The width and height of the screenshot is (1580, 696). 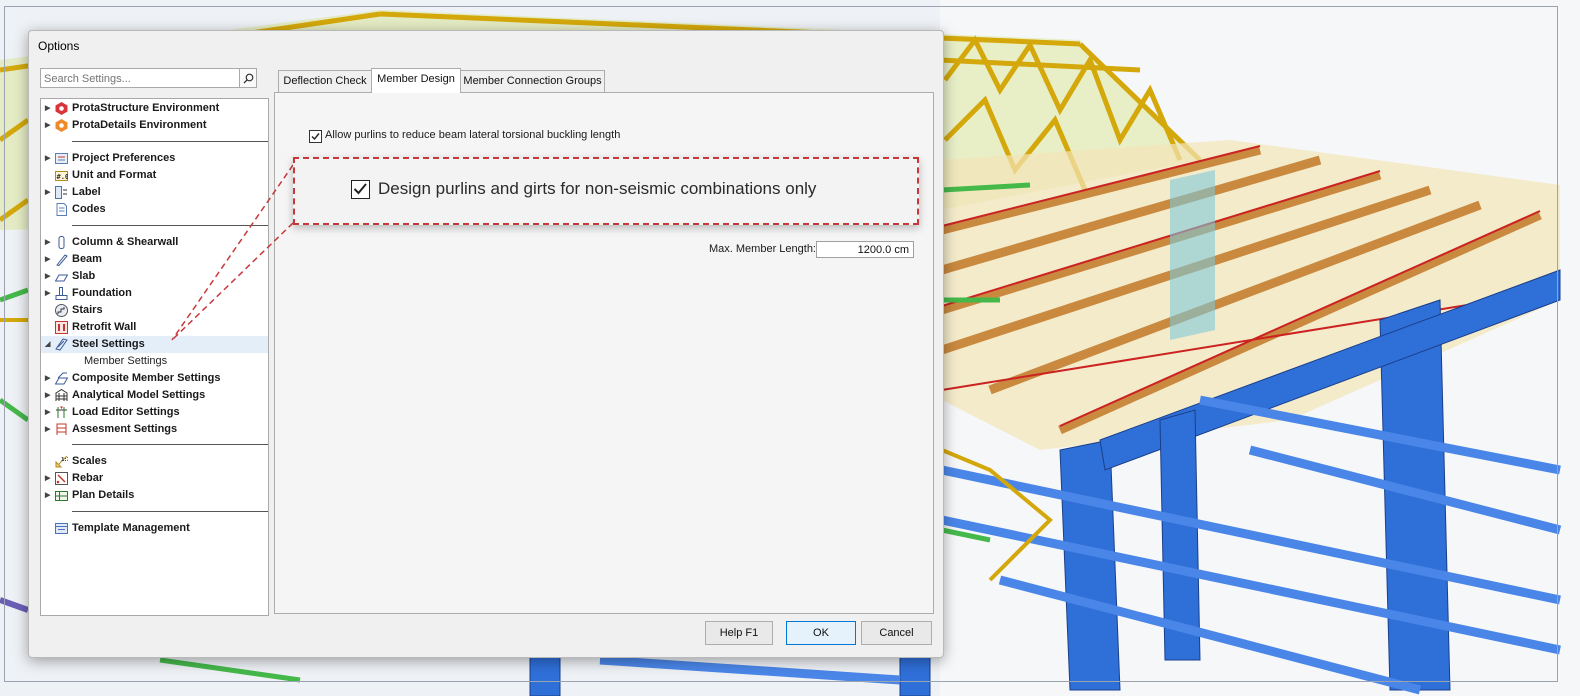 I want to click on design-purlins-checkbox, so click(x=360, y=189).